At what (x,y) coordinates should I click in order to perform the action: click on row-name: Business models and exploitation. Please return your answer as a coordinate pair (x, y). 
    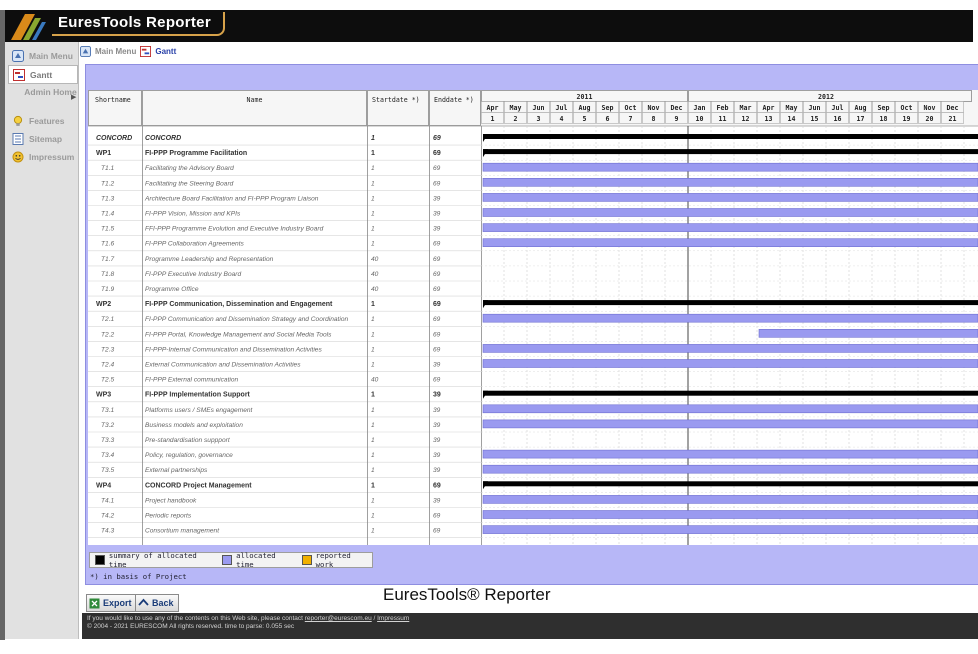
    Looking at the image, I should click on (194, 425).